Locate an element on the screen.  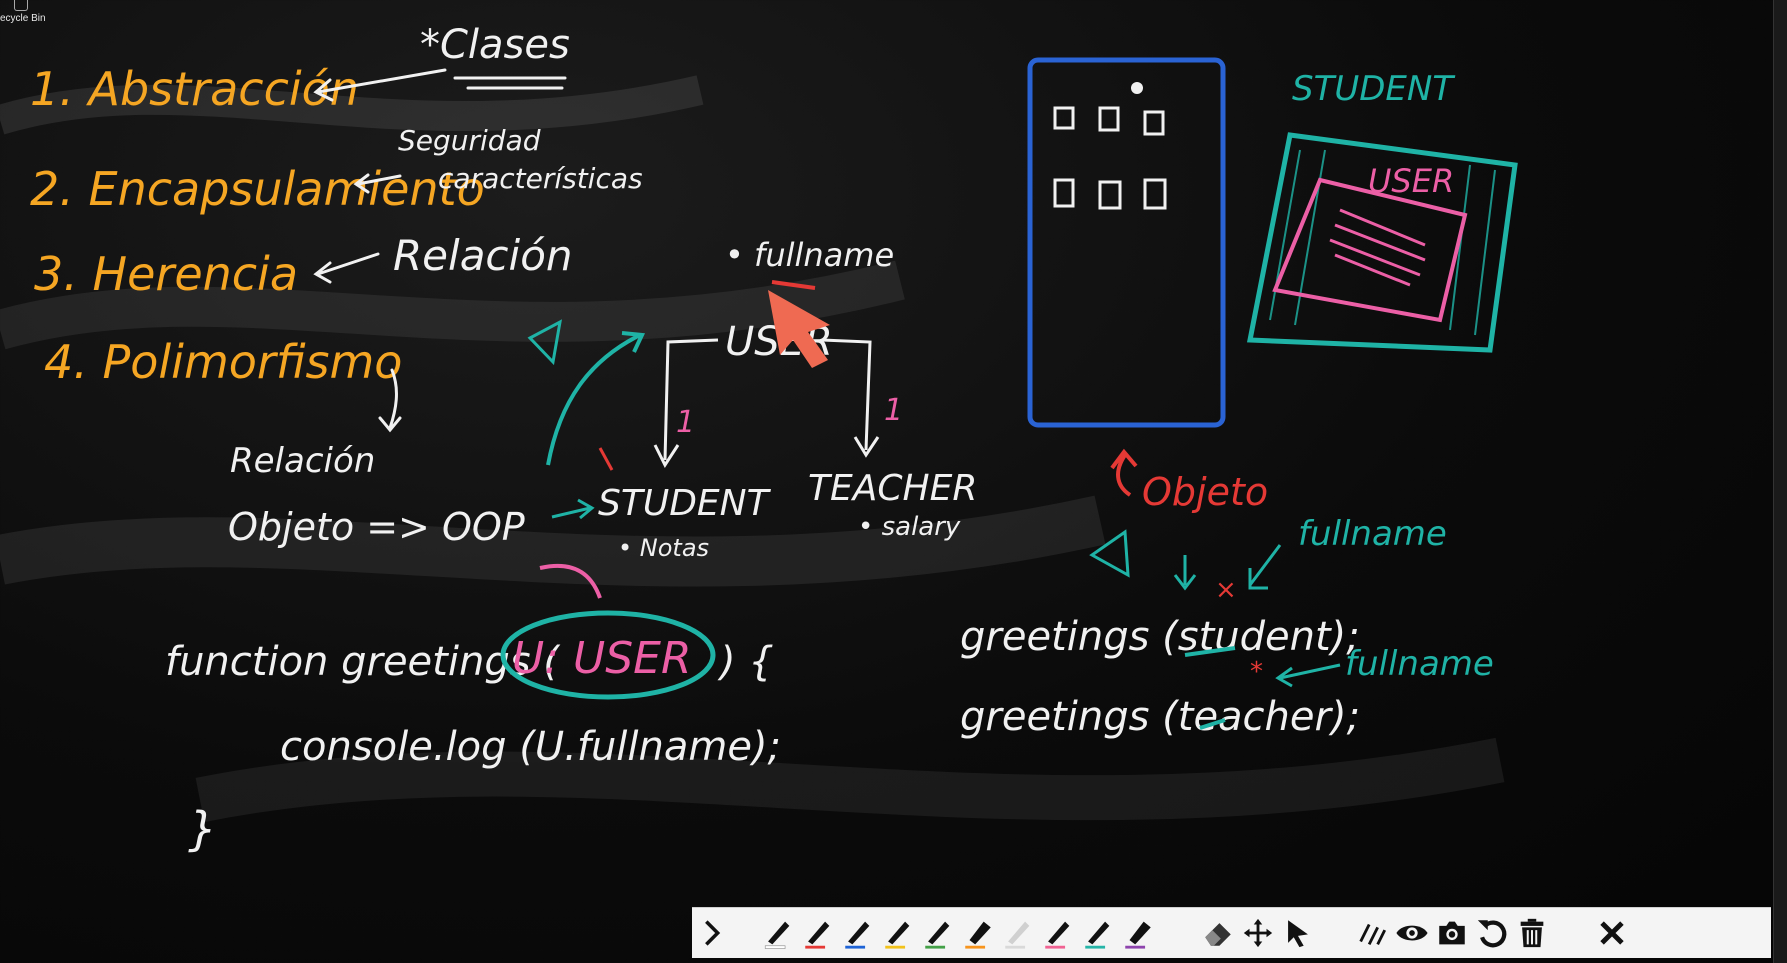
pen-teal-button is located at coordinates (1098, 933).